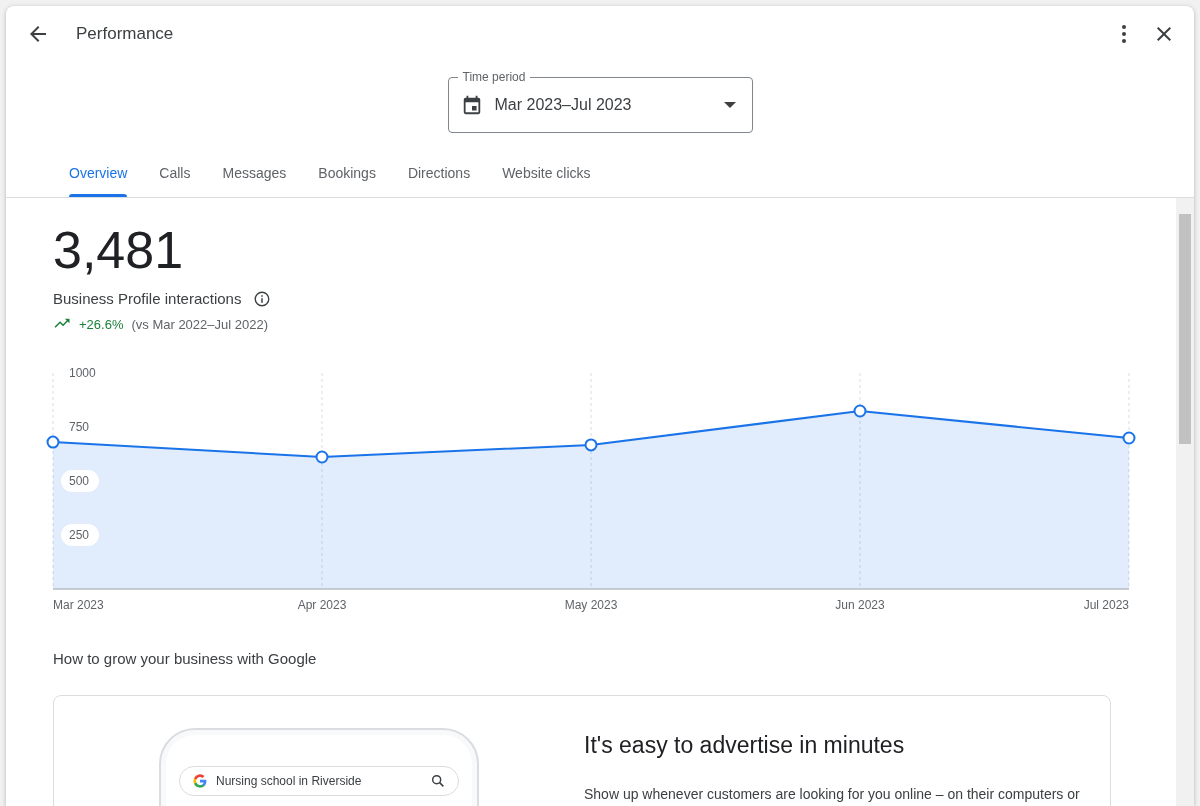  I want to click on x-tick-label: Apr 2023, so click(322, 605).